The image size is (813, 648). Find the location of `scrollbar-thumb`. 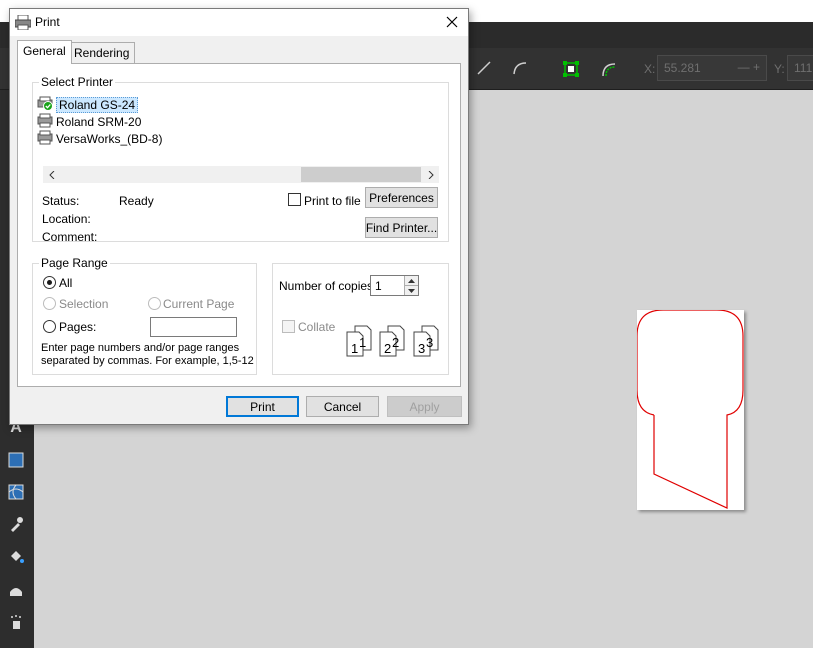

scrollbar-thumb is located at coordinates (361, 174).